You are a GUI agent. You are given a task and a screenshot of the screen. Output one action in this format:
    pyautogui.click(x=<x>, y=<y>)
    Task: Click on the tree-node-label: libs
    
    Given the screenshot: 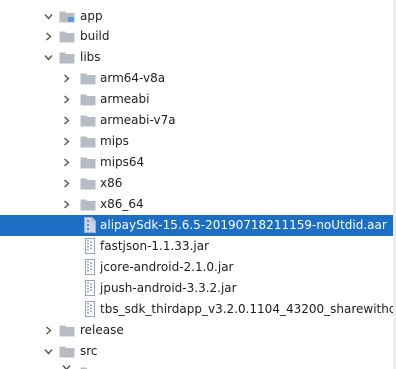 What is the action you would take?
    pyautogui.click(x=90, y=57)
    